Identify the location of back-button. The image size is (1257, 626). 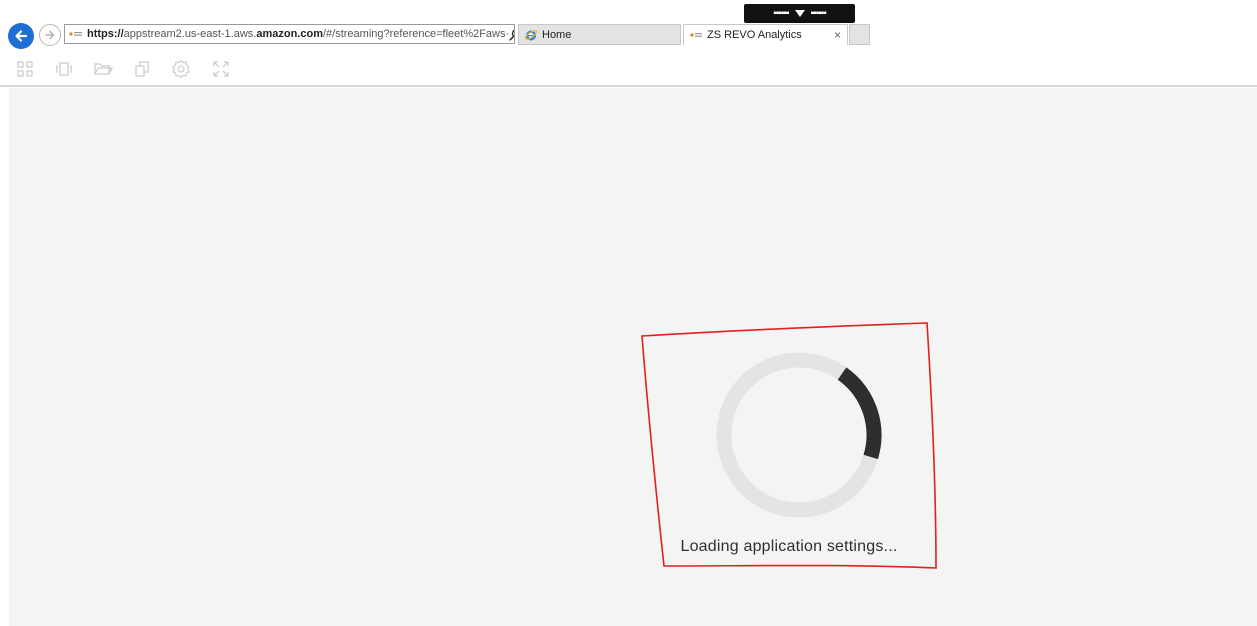
(21, 36).